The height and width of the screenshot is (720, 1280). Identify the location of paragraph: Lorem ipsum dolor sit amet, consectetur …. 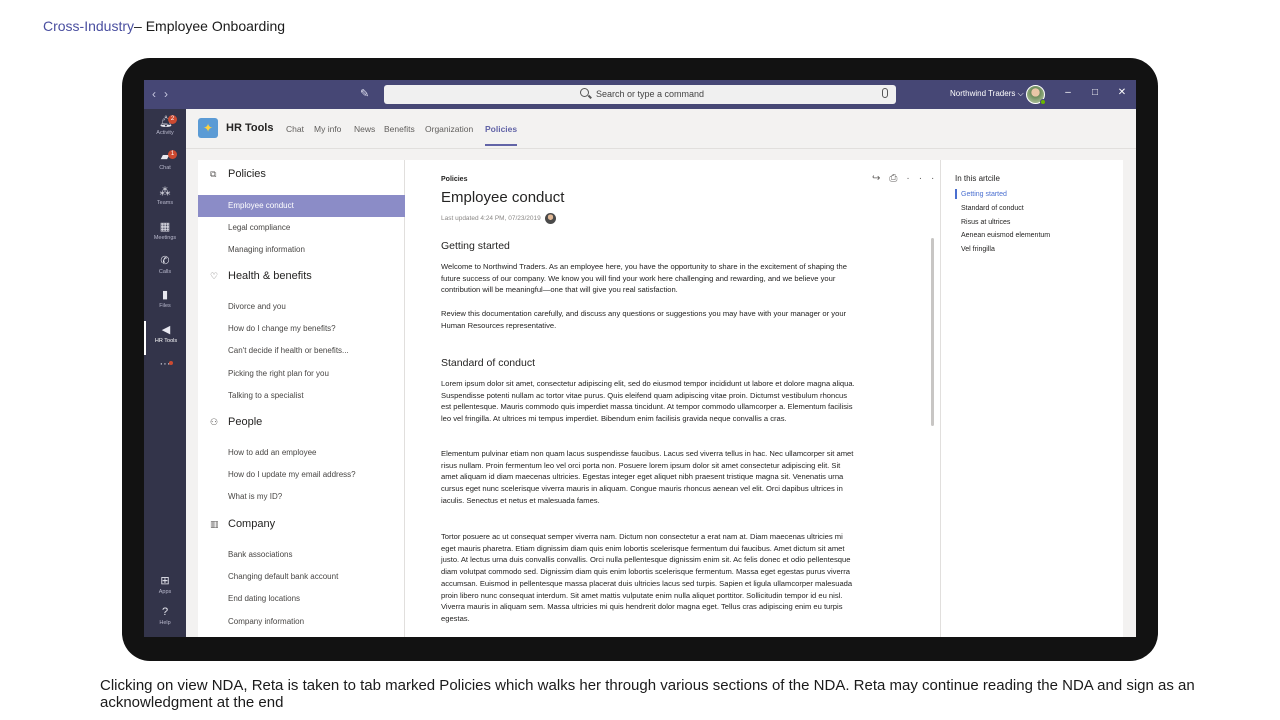
(648, 401).